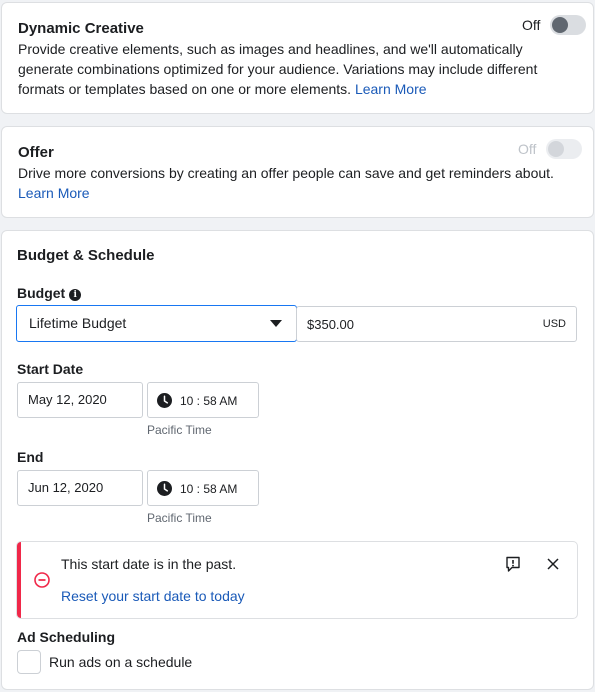  I want to click on offer-title: Offer, so click(36, 152).